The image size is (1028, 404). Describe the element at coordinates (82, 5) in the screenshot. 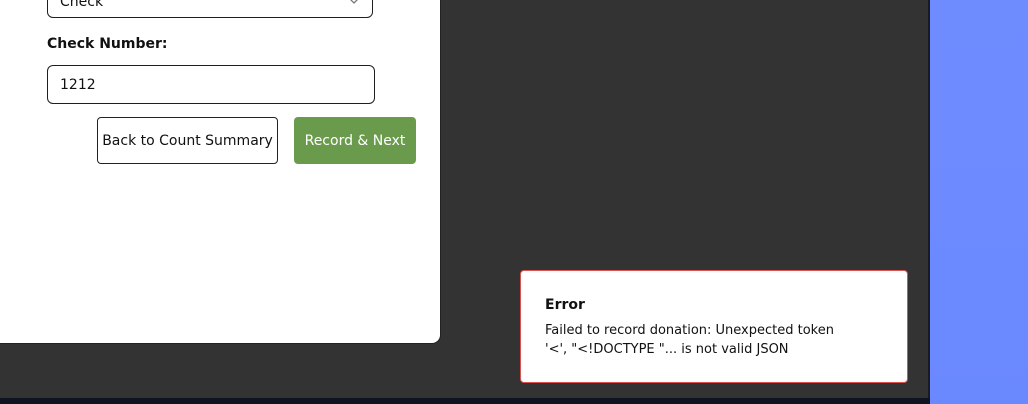

I see `payment-method-value: Check` at that location.